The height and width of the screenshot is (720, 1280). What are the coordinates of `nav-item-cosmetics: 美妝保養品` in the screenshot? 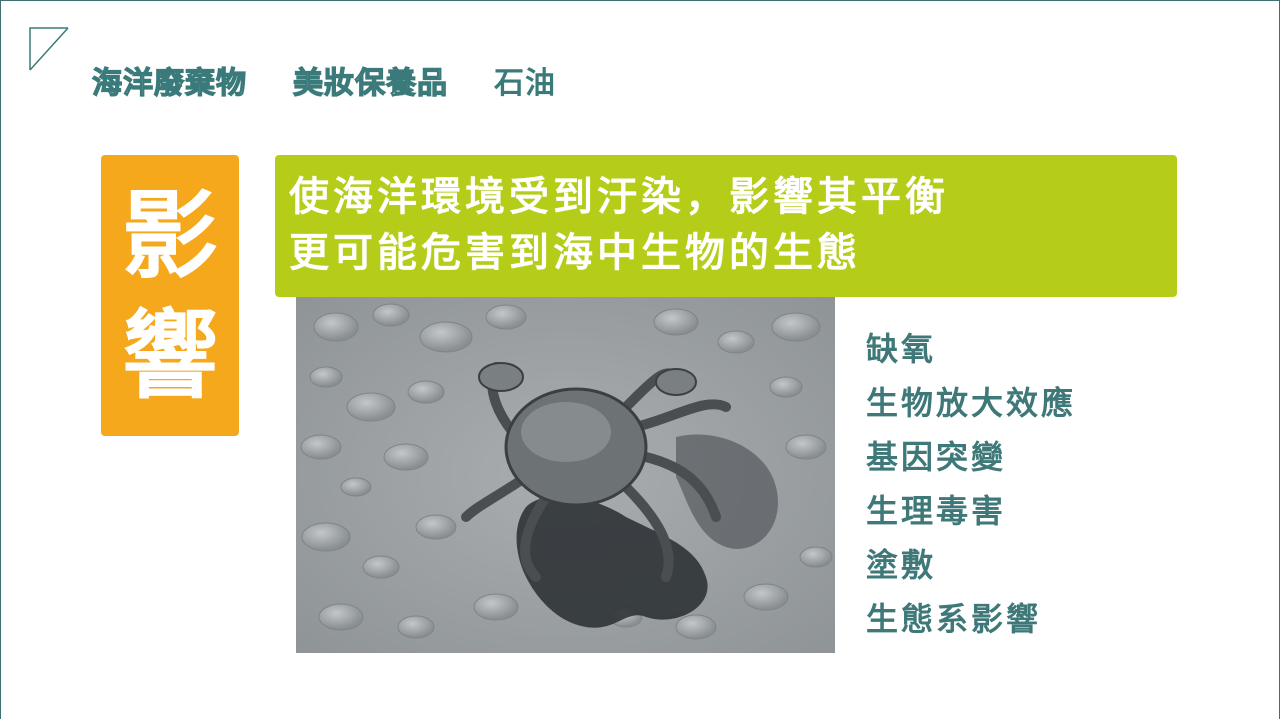 It's located at (370, 84).